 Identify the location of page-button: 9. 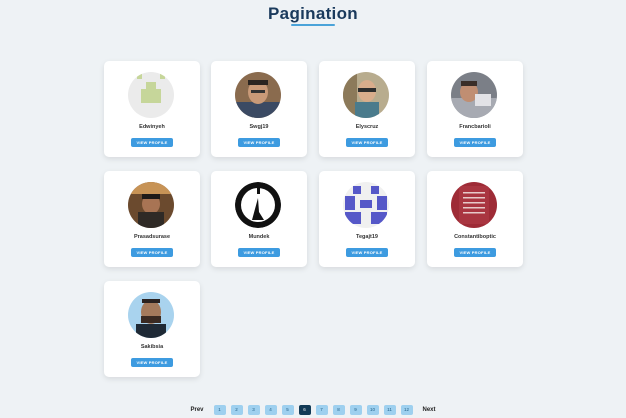
(355, 410).